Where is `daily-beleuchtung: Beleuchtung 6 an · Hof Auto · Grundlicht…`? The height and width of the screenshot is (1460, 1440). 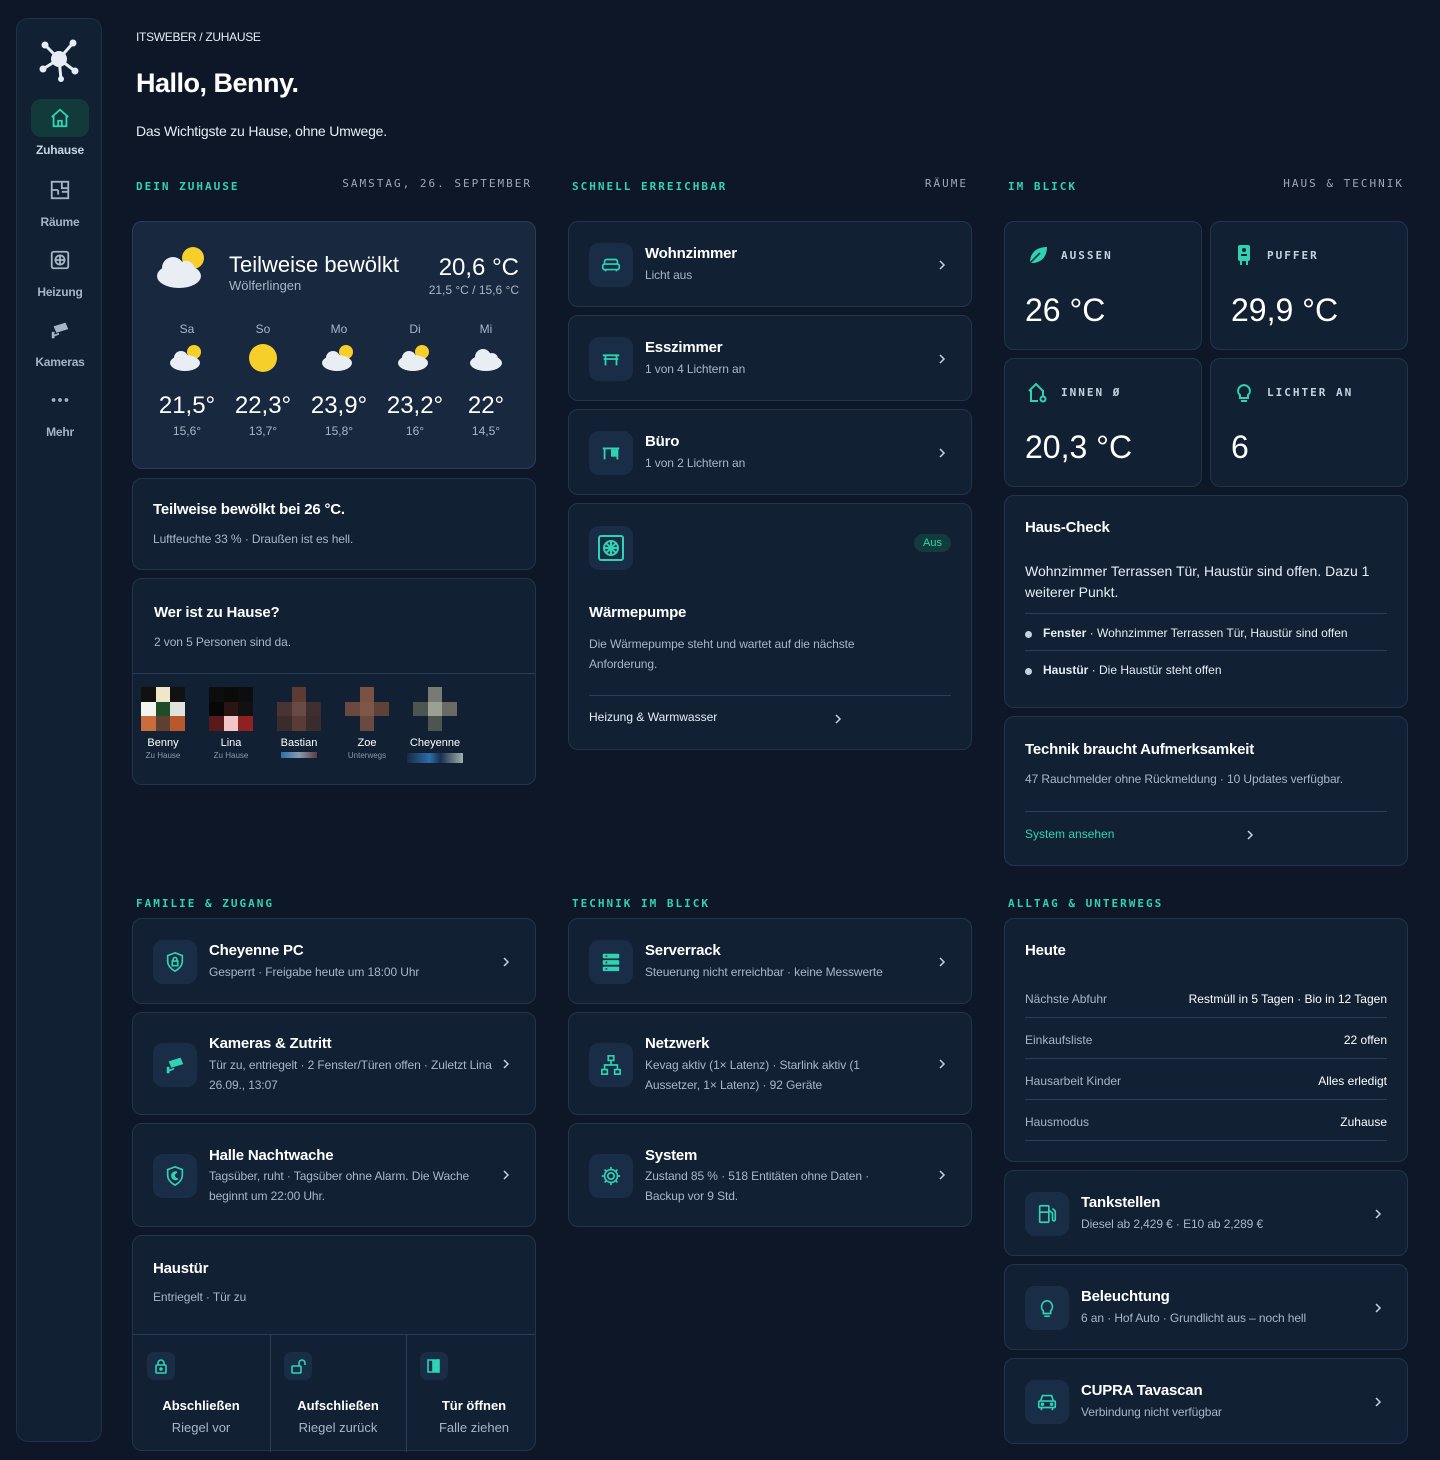 daily-beleuchtung: Beleuchtung 6 an · Hof Auto · Grundlicht… is located at coordinates (1206, 1307).